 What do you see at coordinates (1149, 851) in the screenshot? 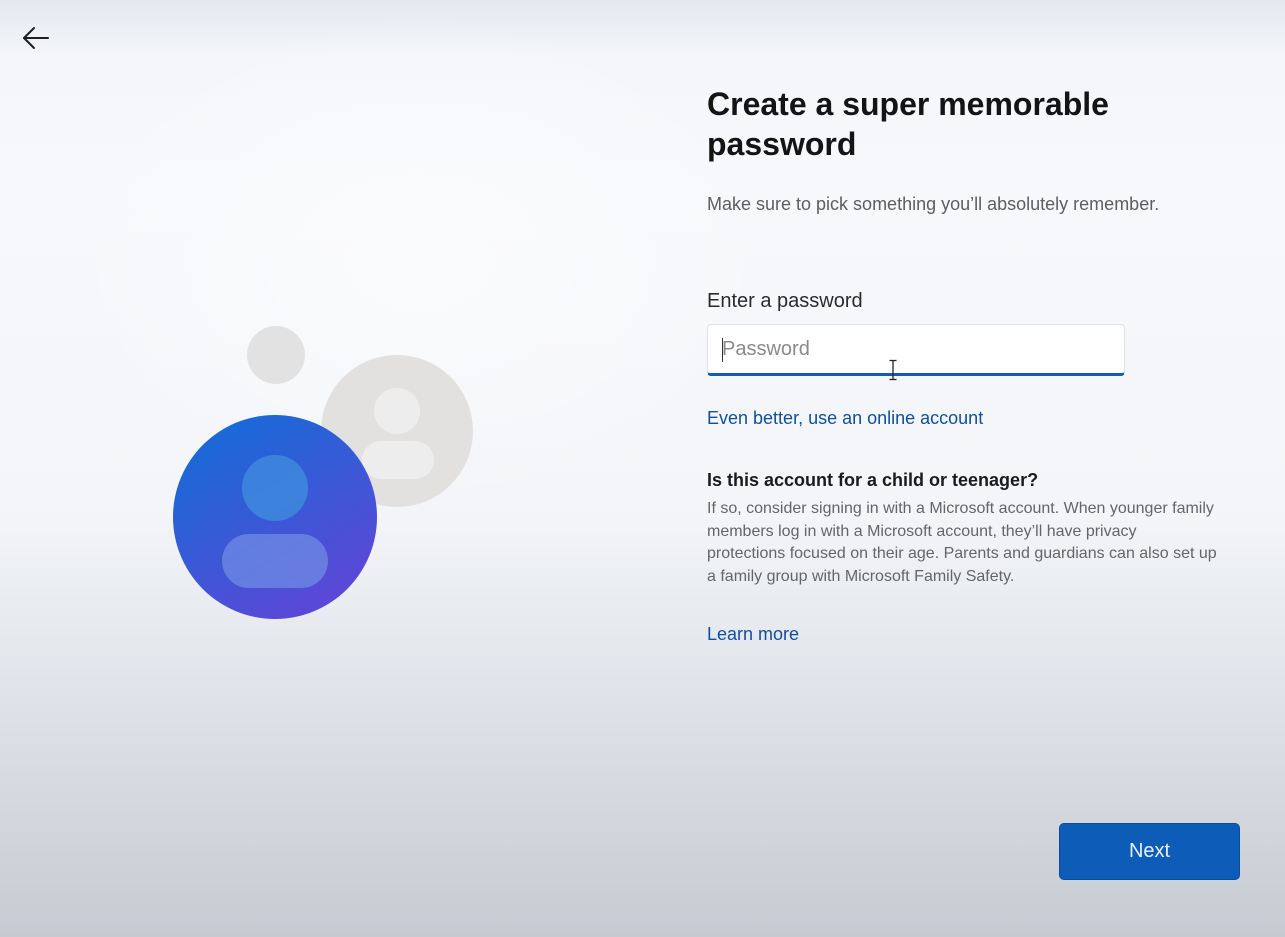
I see `next-button: Next` at bounding box center [1149, 851].